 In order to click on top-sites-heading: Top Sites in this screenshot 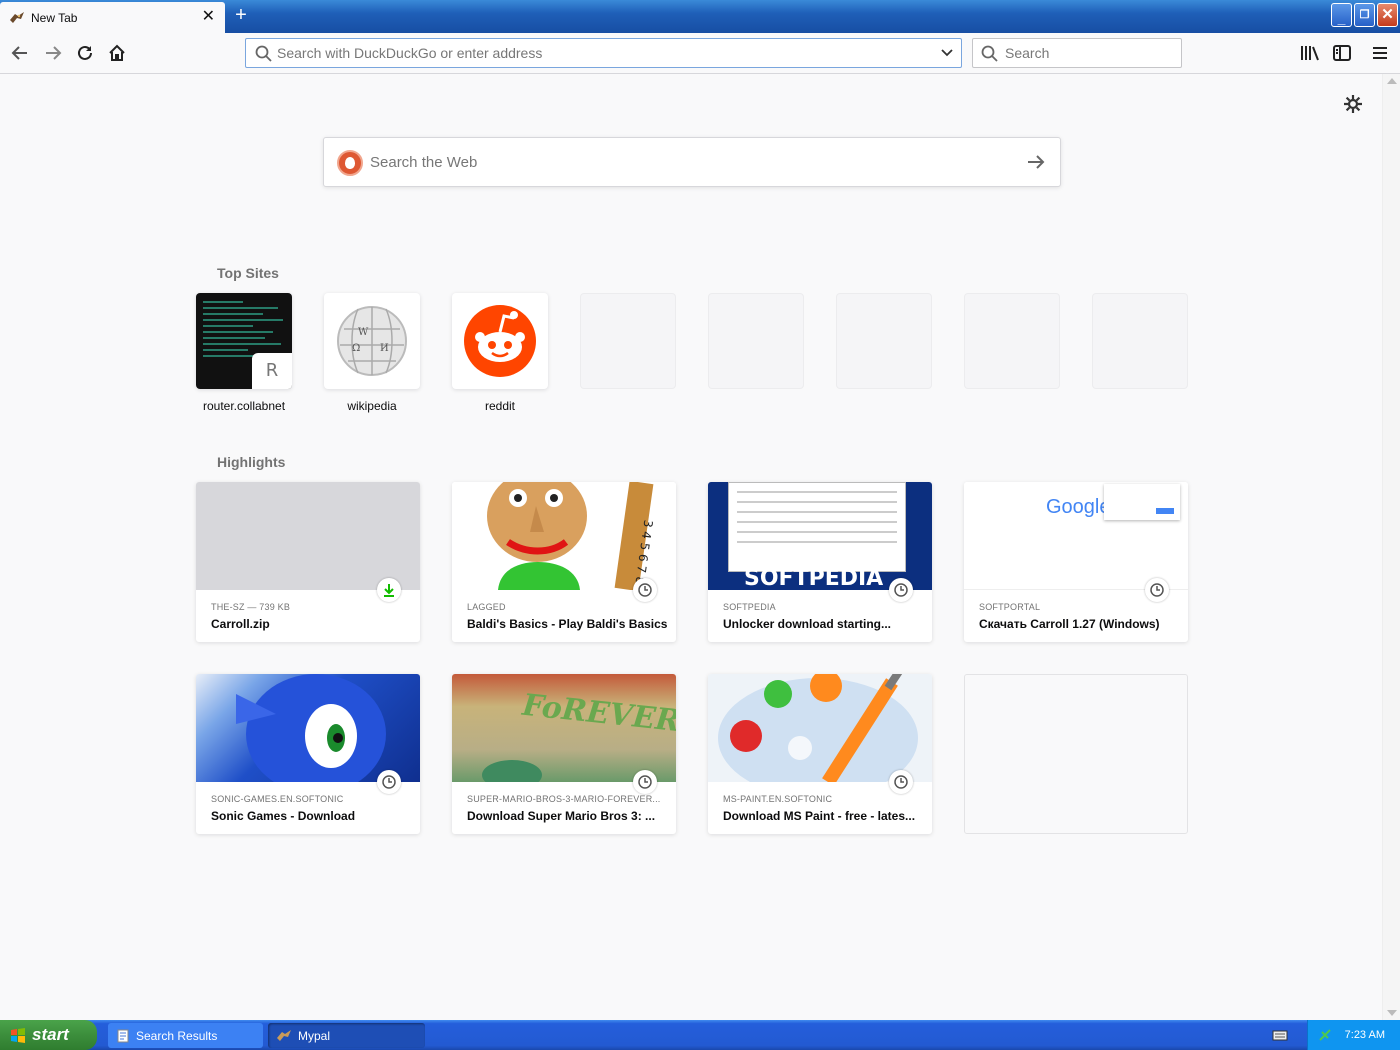, I will do `click(248, 273)`.